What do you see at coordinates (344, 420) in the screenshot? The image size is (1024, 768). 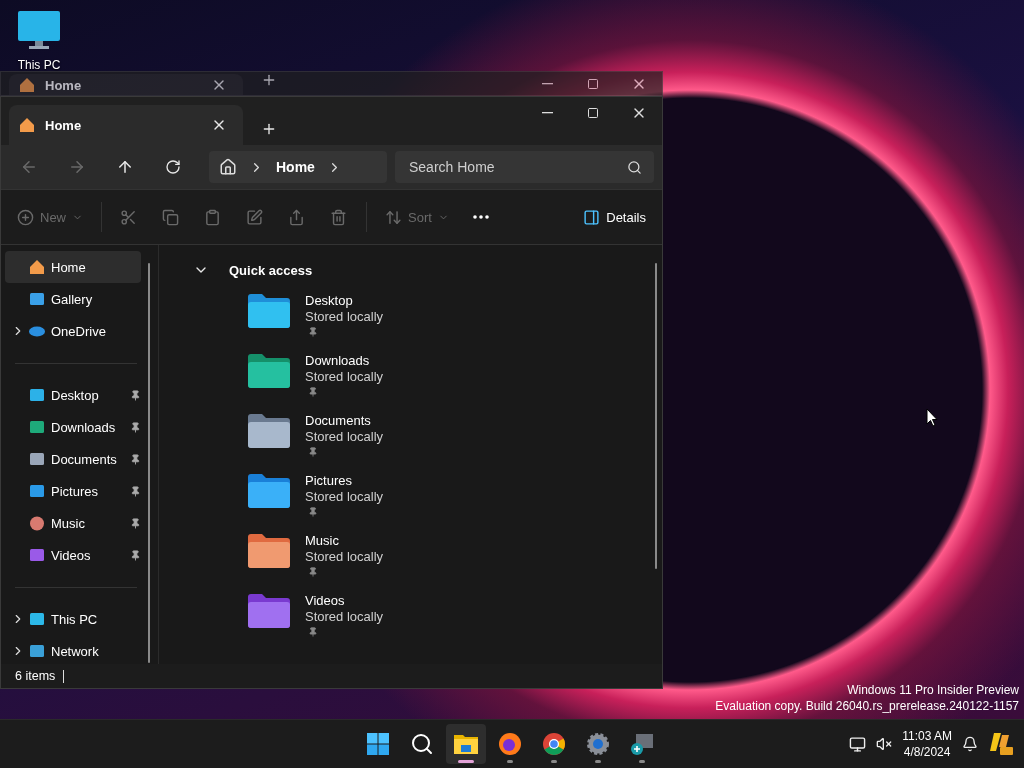 I see `folder-name: Documents` at bounding box center [344, 420].